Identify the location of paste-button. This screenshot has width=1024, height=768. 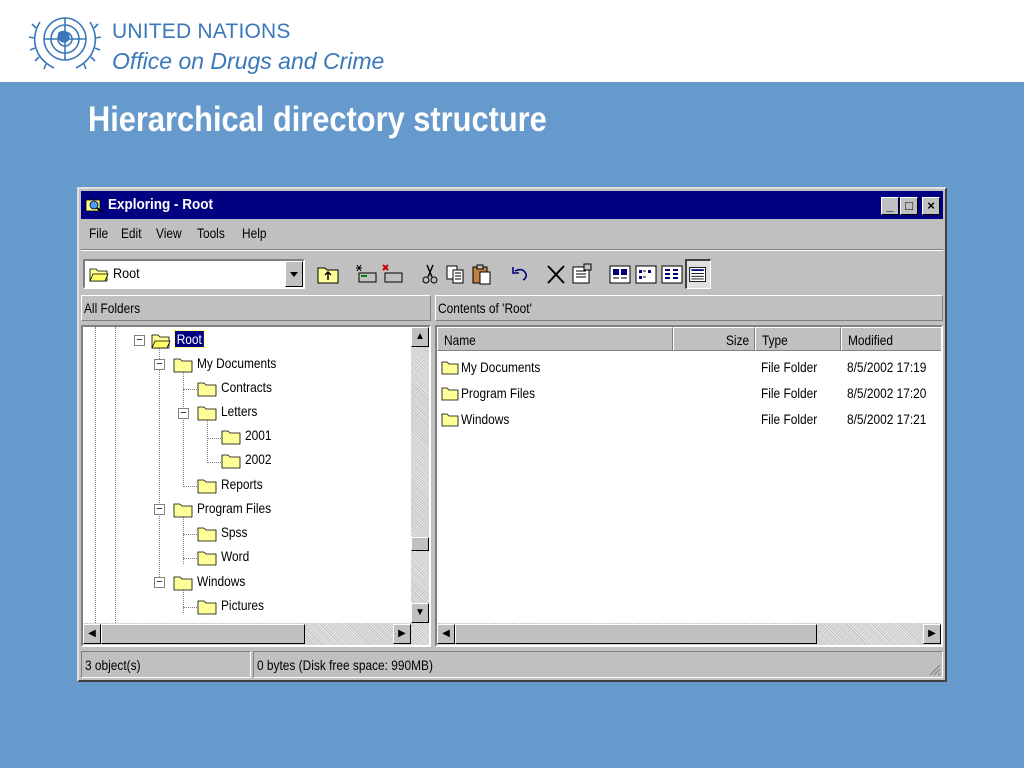
(482, 274).